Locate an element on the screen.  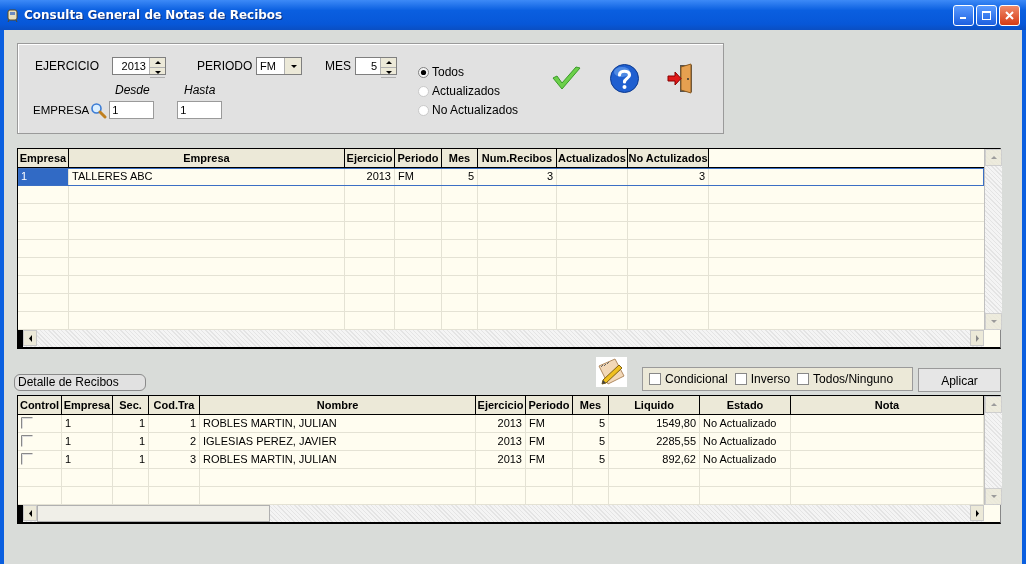
number-spinner: 2013 is located at coordinates (139, 66).